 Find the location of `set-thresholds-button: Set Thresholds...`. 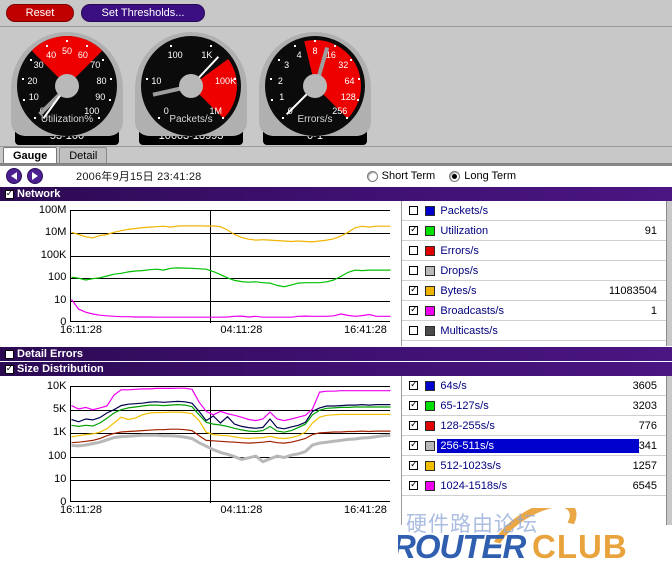

set-thresholds-button: Set Thresholds... is located at coordinates (143, 13).